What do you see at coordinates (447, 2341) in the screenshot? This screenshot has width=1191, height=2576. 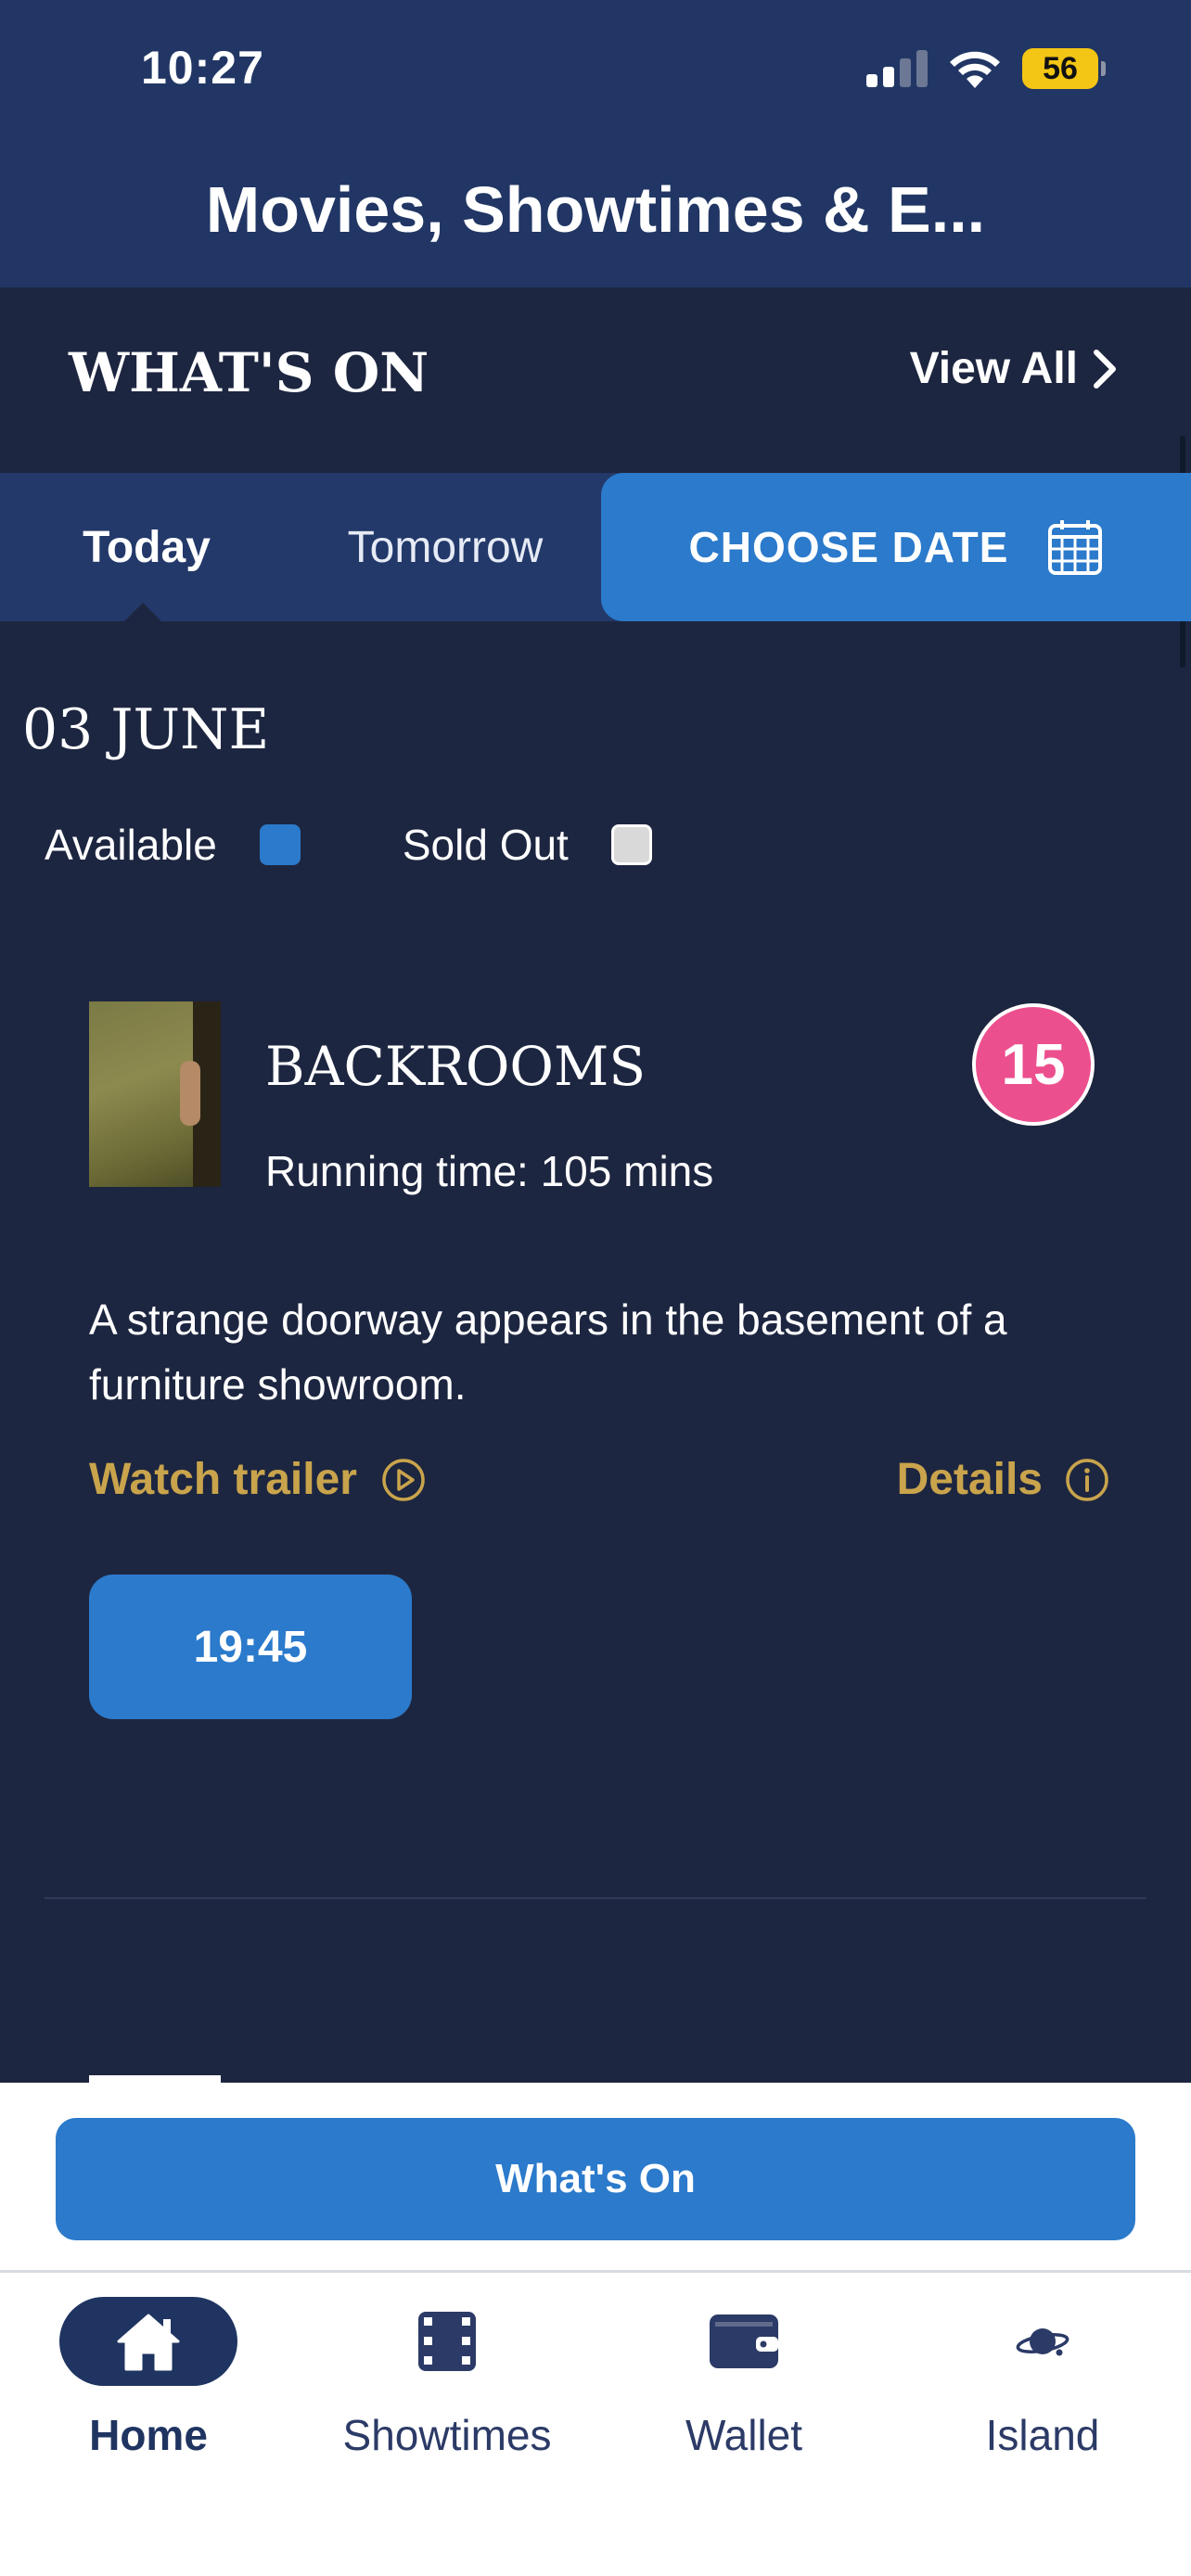 I see `film-icon` at bounding box center [447, 2341].